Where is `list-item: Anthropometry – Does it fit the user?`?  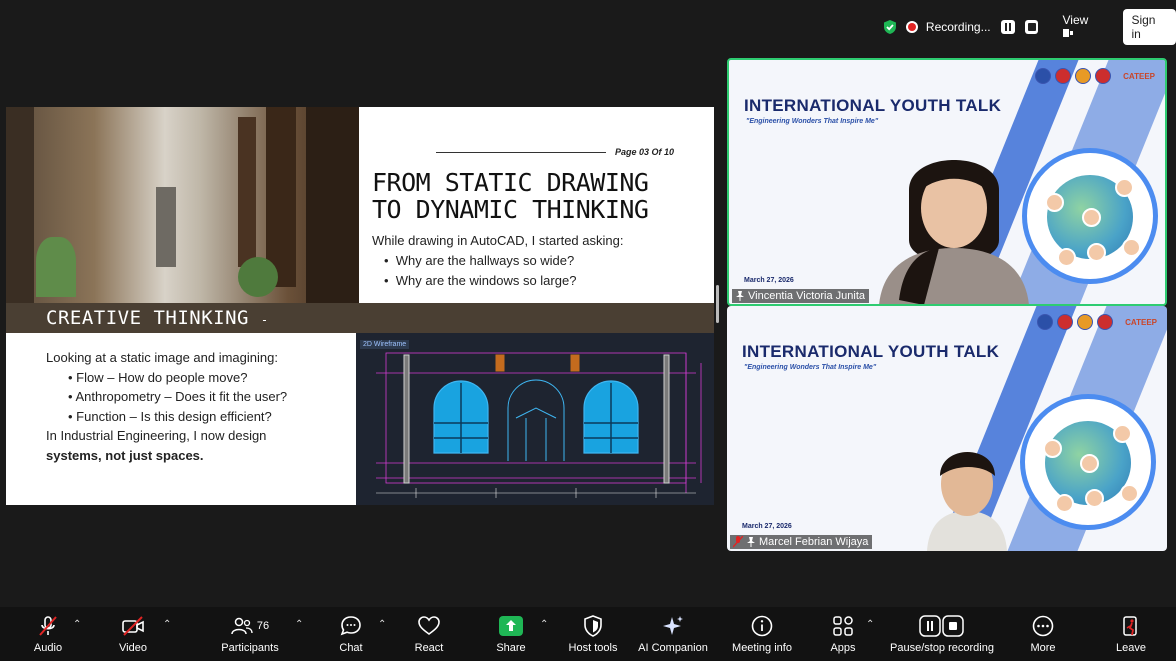
list-item: Anthropometry – Does it fit the user? is located at coordinates (207, 397).